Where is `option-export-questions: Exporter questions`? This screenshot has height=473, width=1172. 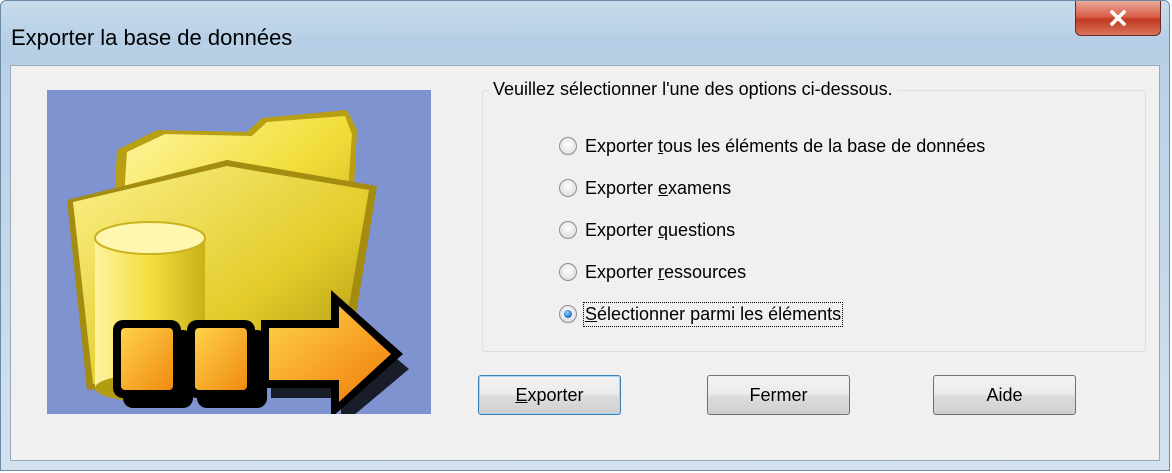 option-export-questions: Exporter questions is located at coordinates (647, 230).